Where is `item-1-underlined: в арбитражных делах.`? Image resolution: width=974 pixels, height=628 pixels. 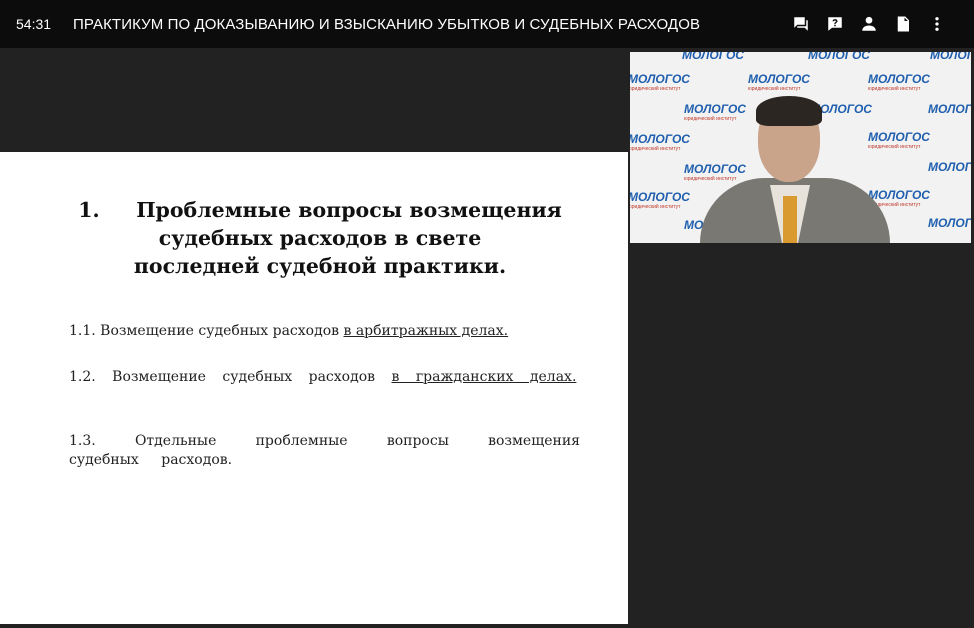
item-1-underlined: в арбитражных делах. is located at coordinates (426, 331).